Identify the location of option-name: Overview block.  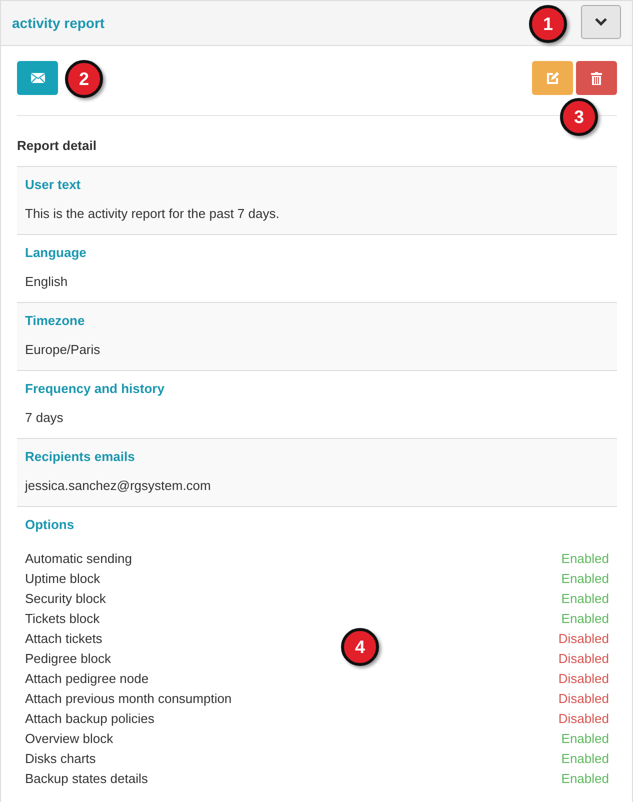
(69, 739).